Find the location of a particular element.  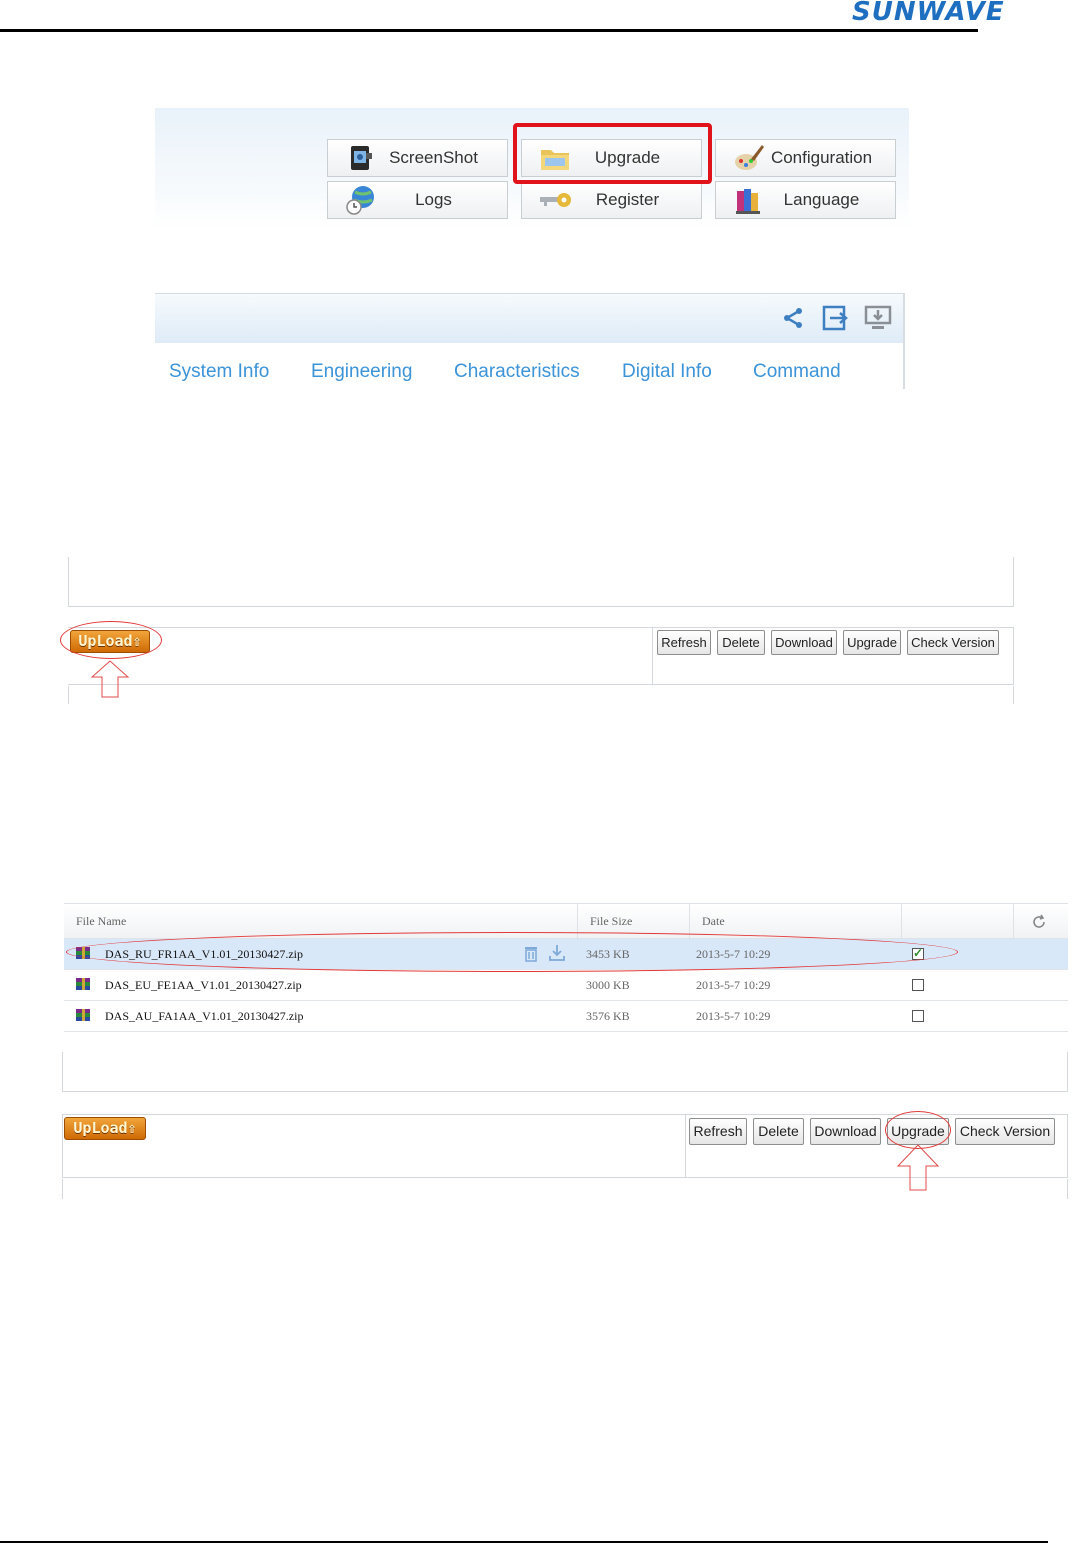

upgrade-button: Upgrade is located at coordinates (872, 642).